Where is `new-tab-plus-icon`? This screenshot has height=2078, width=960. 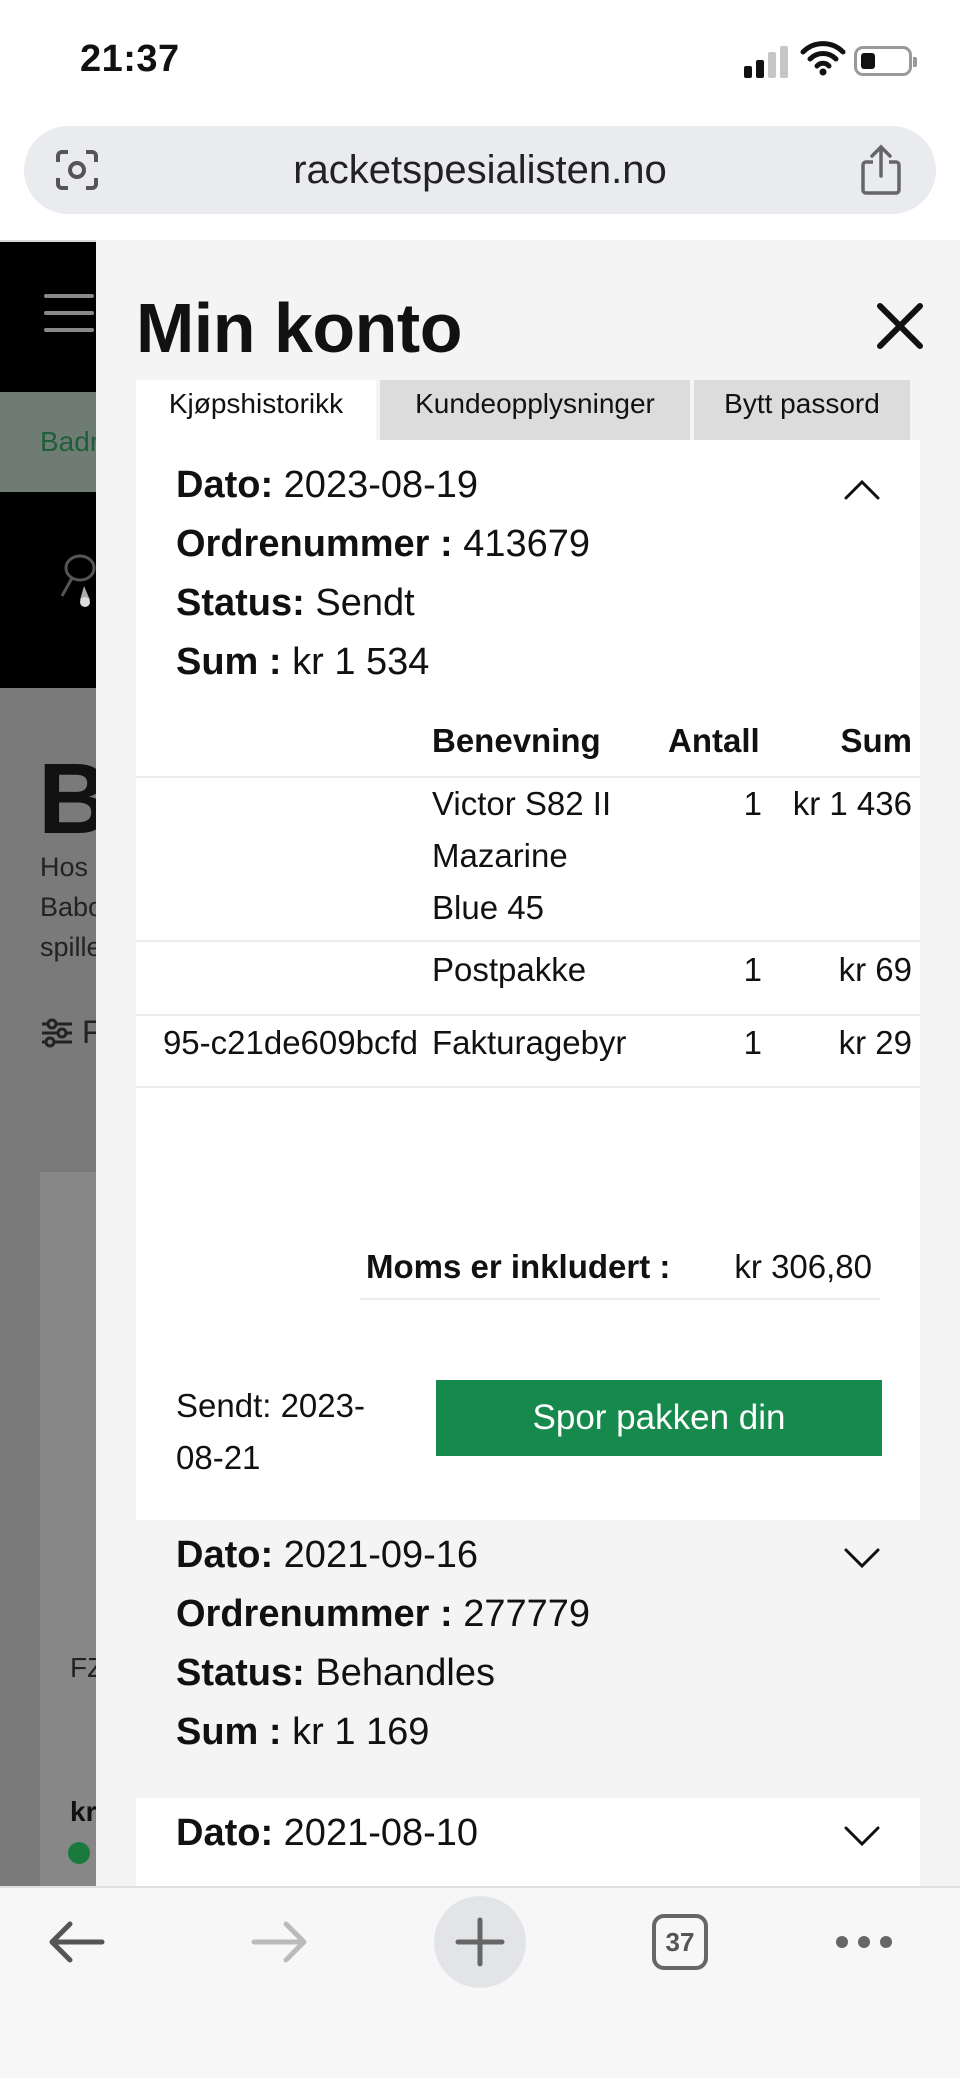 new-tab-plus-icon is located at coordinates (480, 1942).